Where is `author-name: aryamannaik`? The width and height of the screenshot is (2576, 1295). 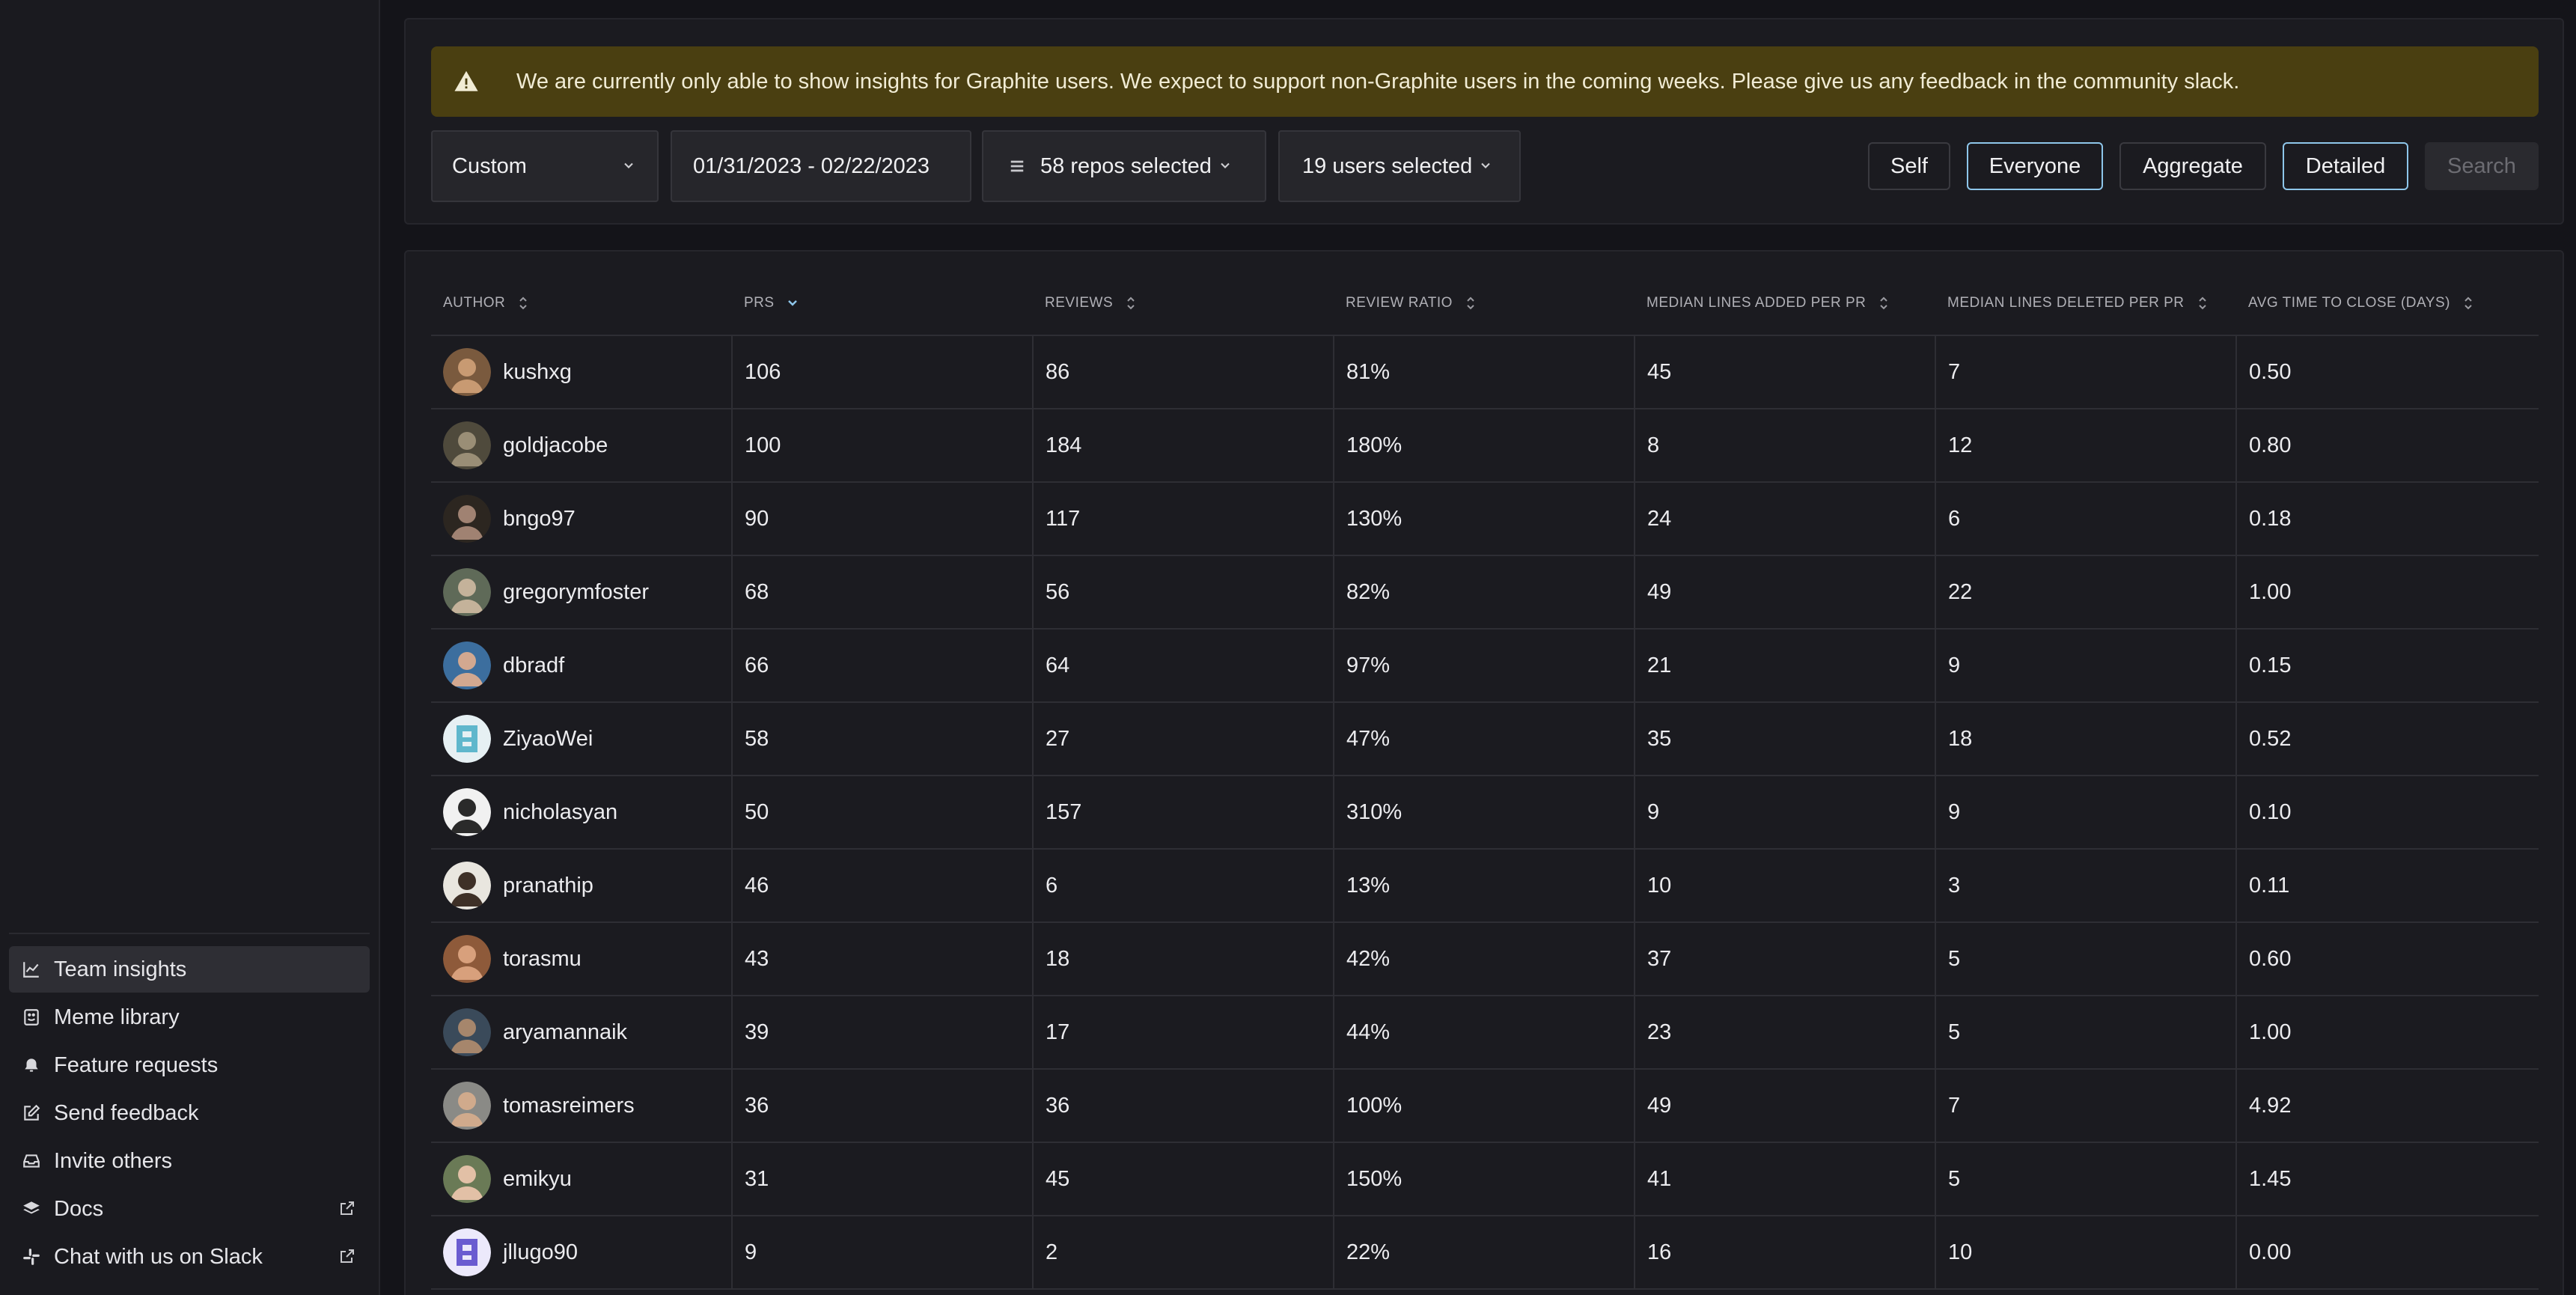 author-name: aryamannaik is located at coordinates (565, 1032).